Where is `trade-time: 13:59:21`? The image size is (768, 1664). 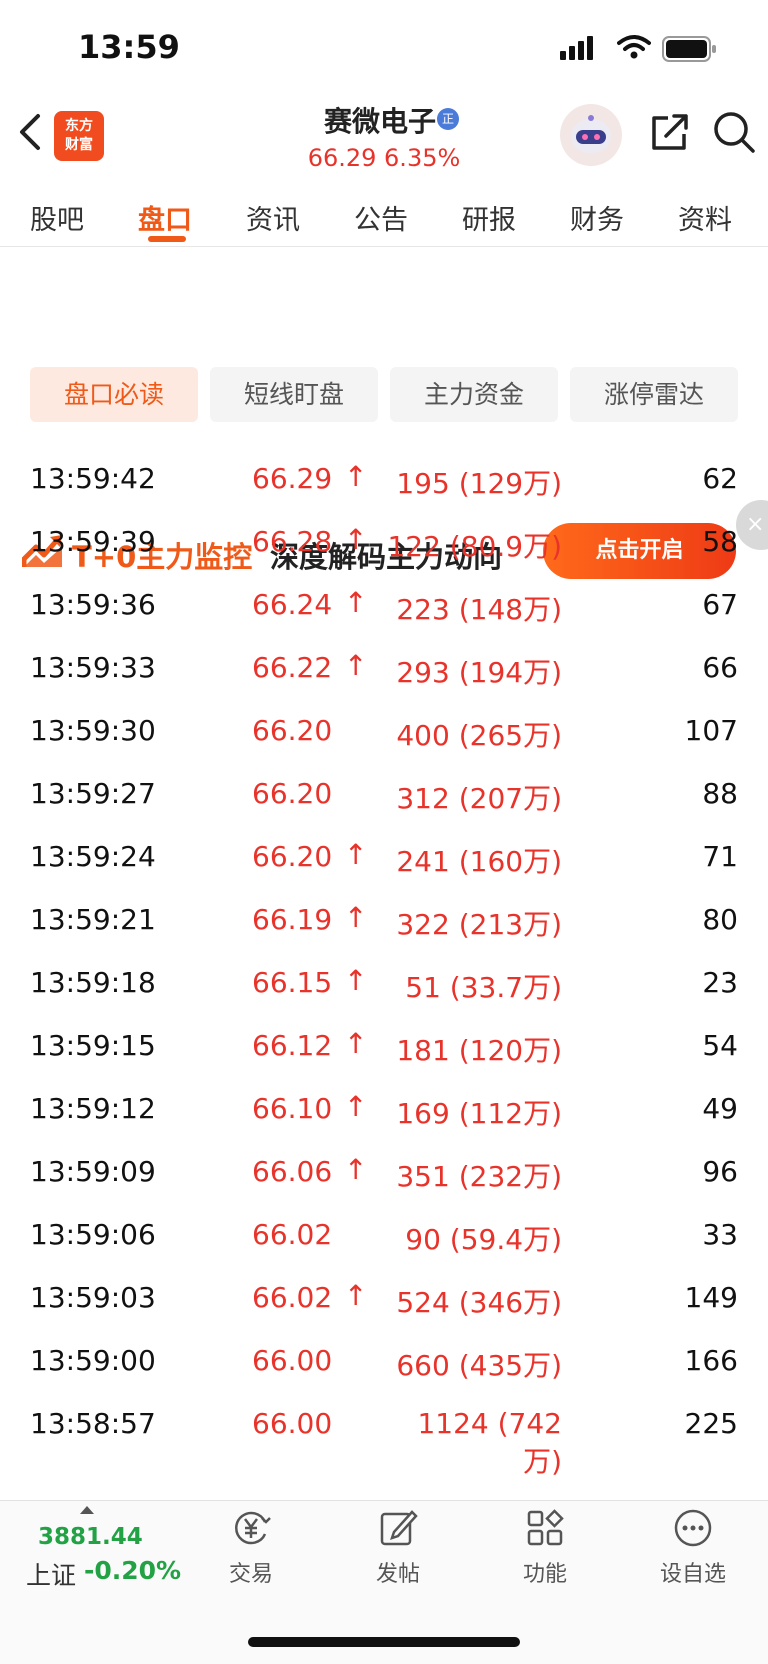
trade-time: 13:59:21 is located at coordinates (93, 919).